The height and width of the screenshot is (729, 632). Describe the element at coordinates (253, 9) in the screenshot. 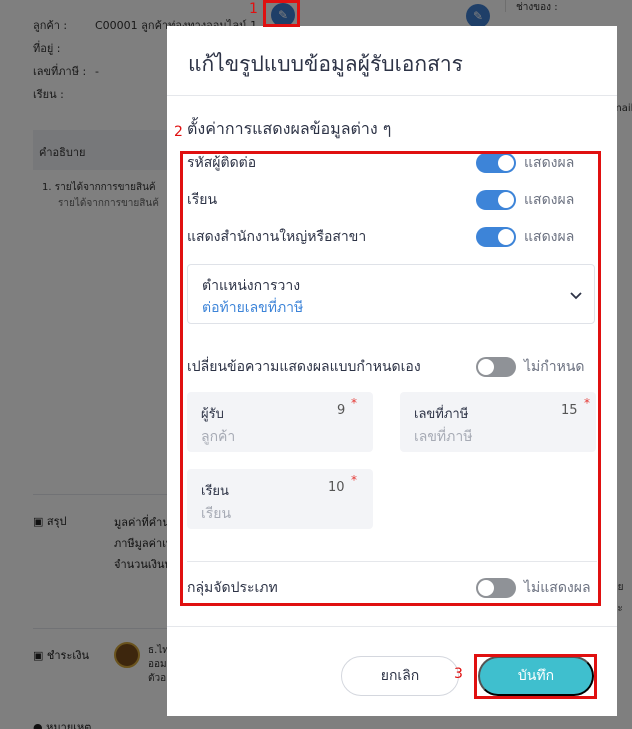

I see `annotation-number-1: 1` at that location.